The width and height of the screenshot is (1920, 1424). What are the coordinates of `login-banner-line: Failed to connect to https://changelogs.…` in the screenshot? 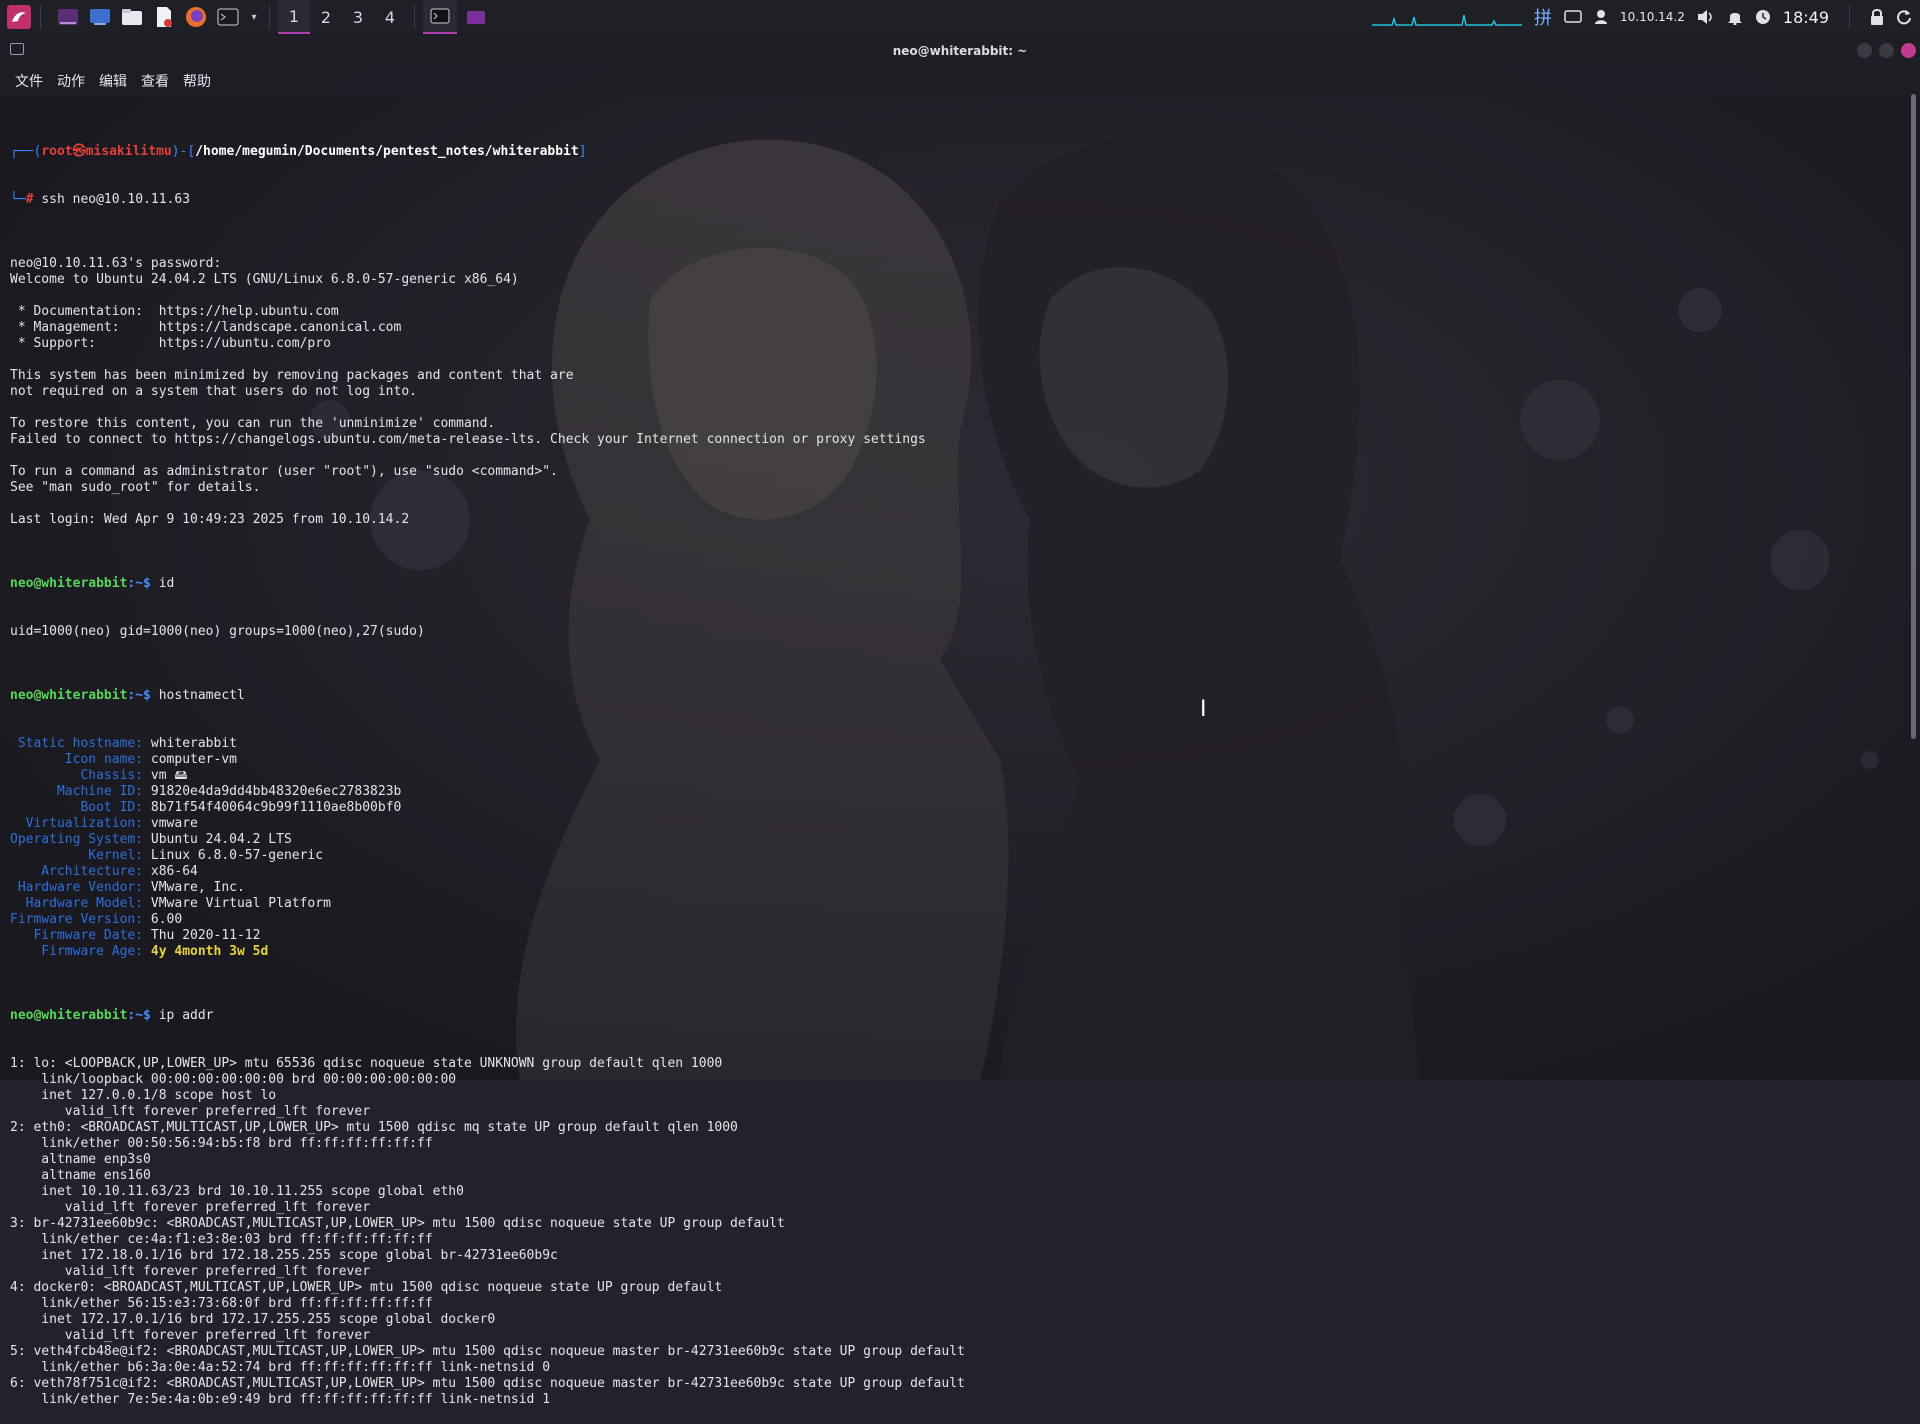 It's located at (468, 439).